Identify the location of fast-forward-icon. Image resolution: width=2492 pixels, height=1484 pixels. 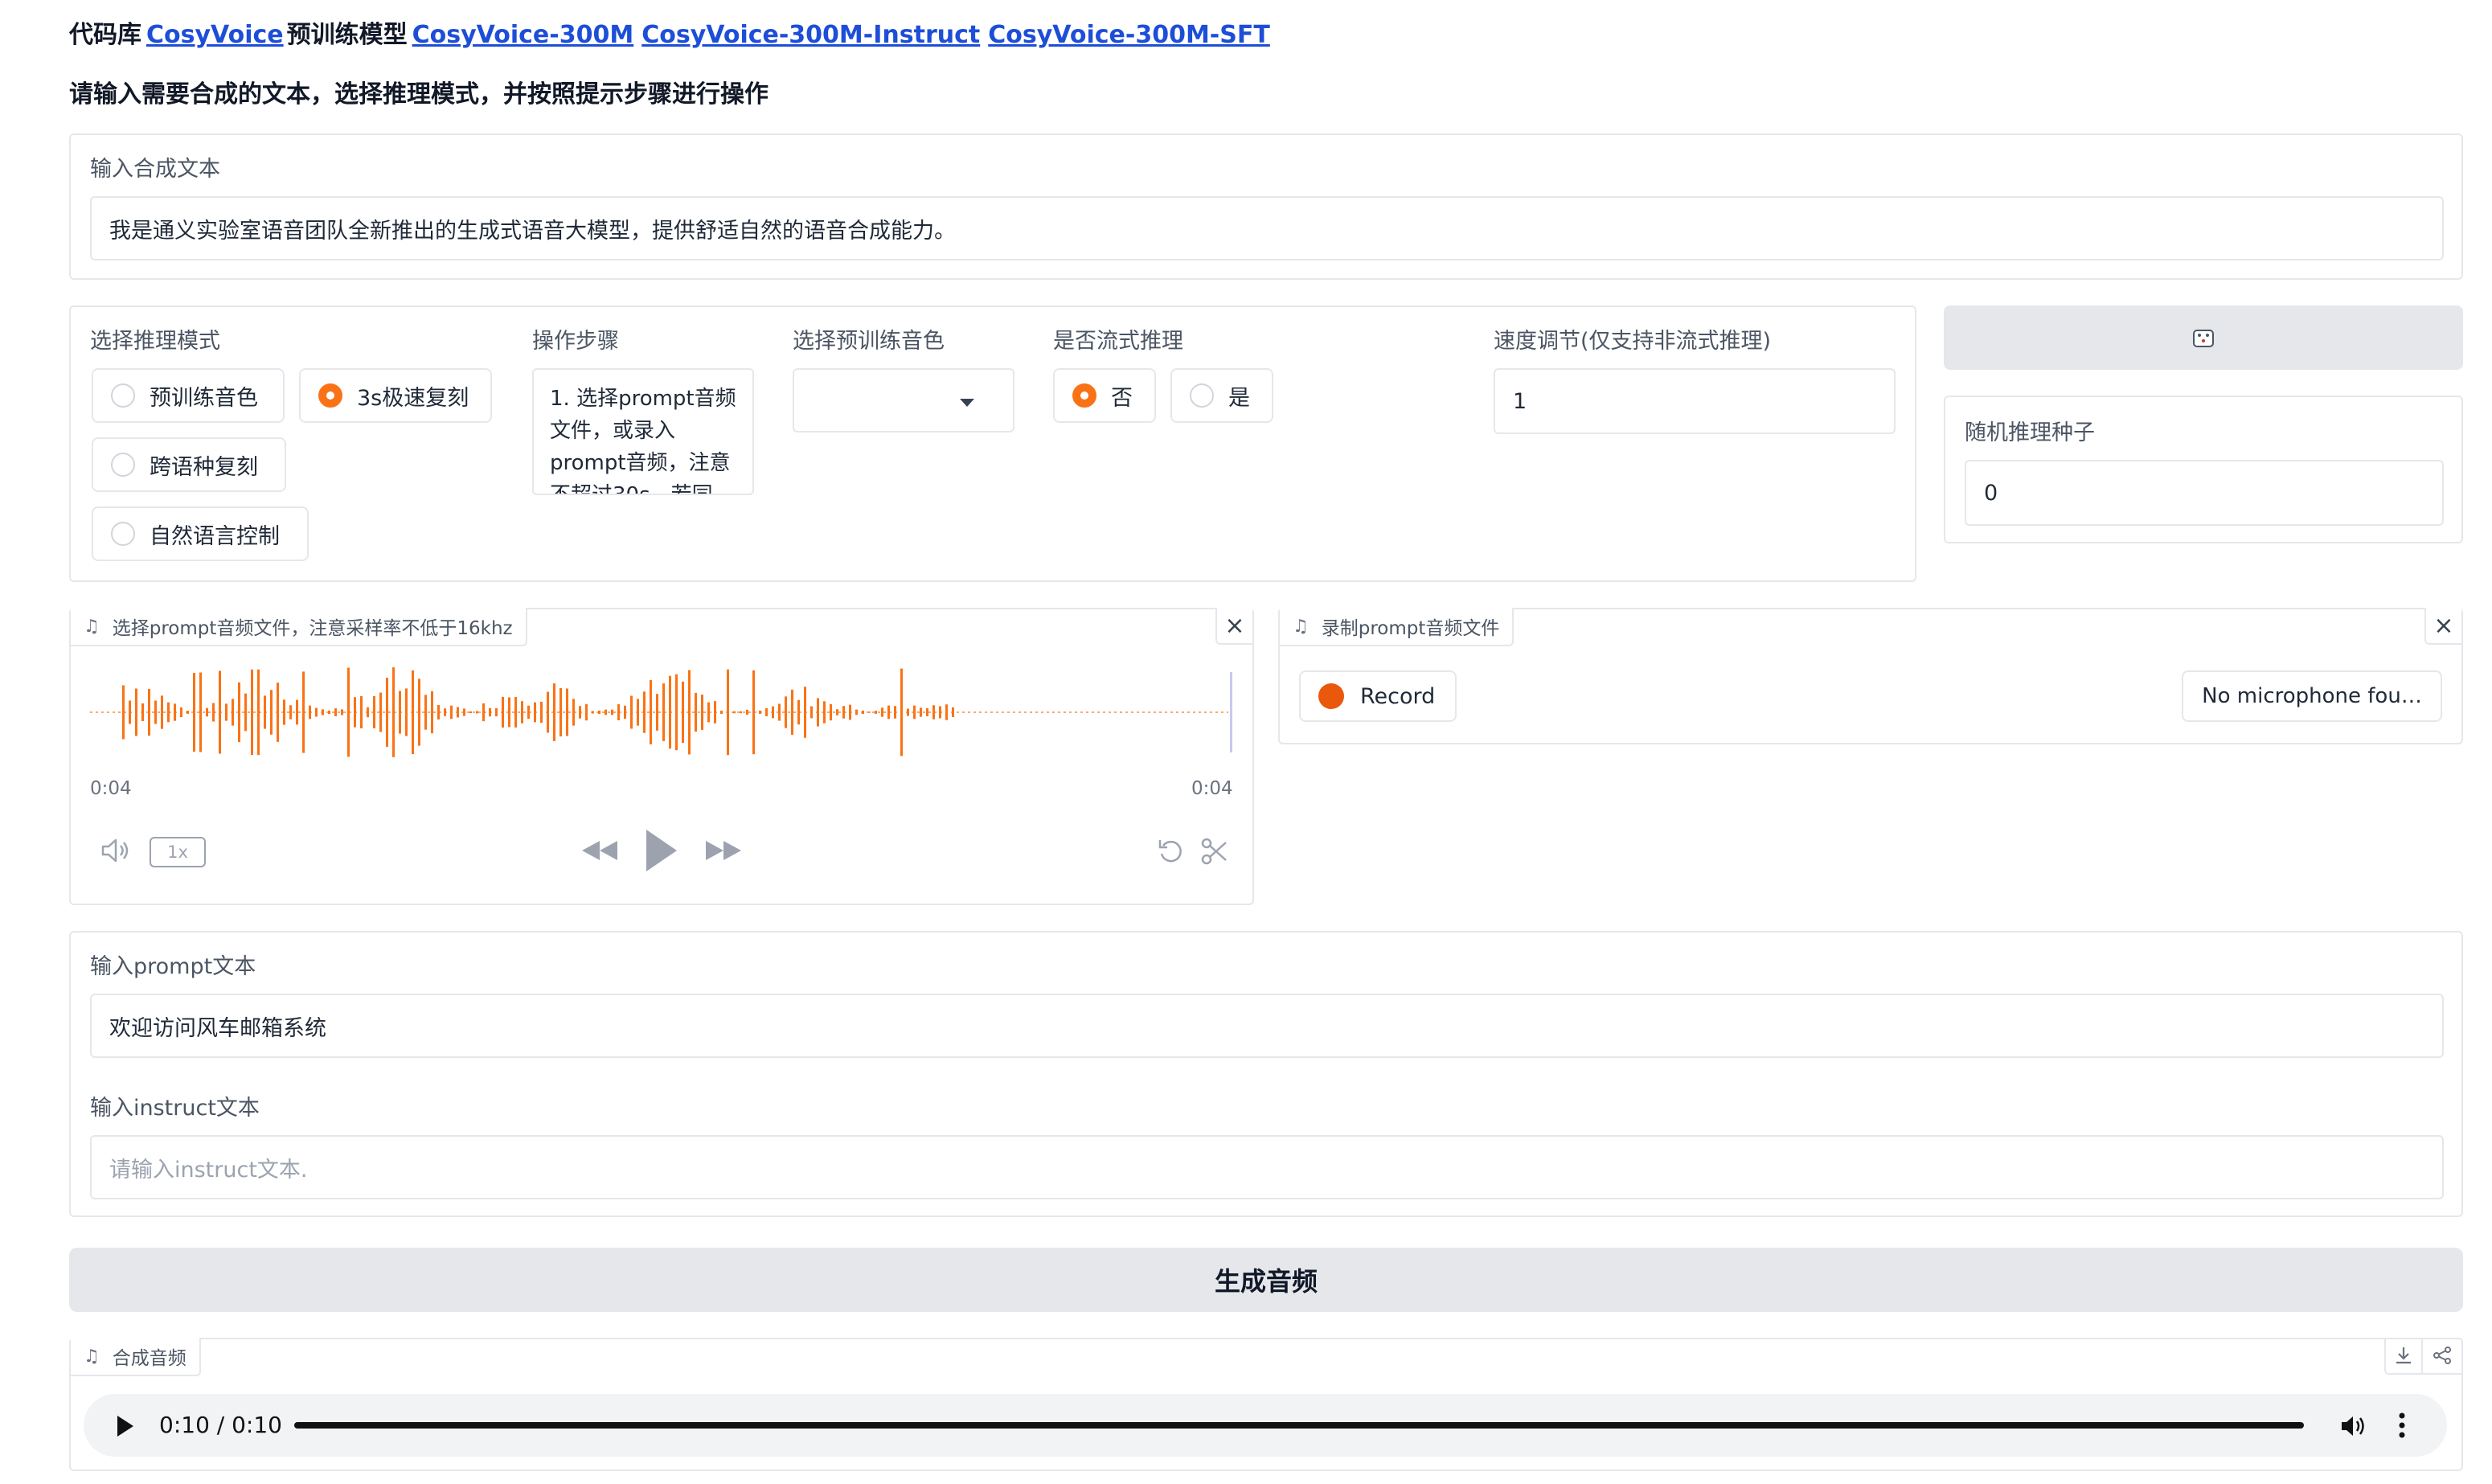
(723, 851).